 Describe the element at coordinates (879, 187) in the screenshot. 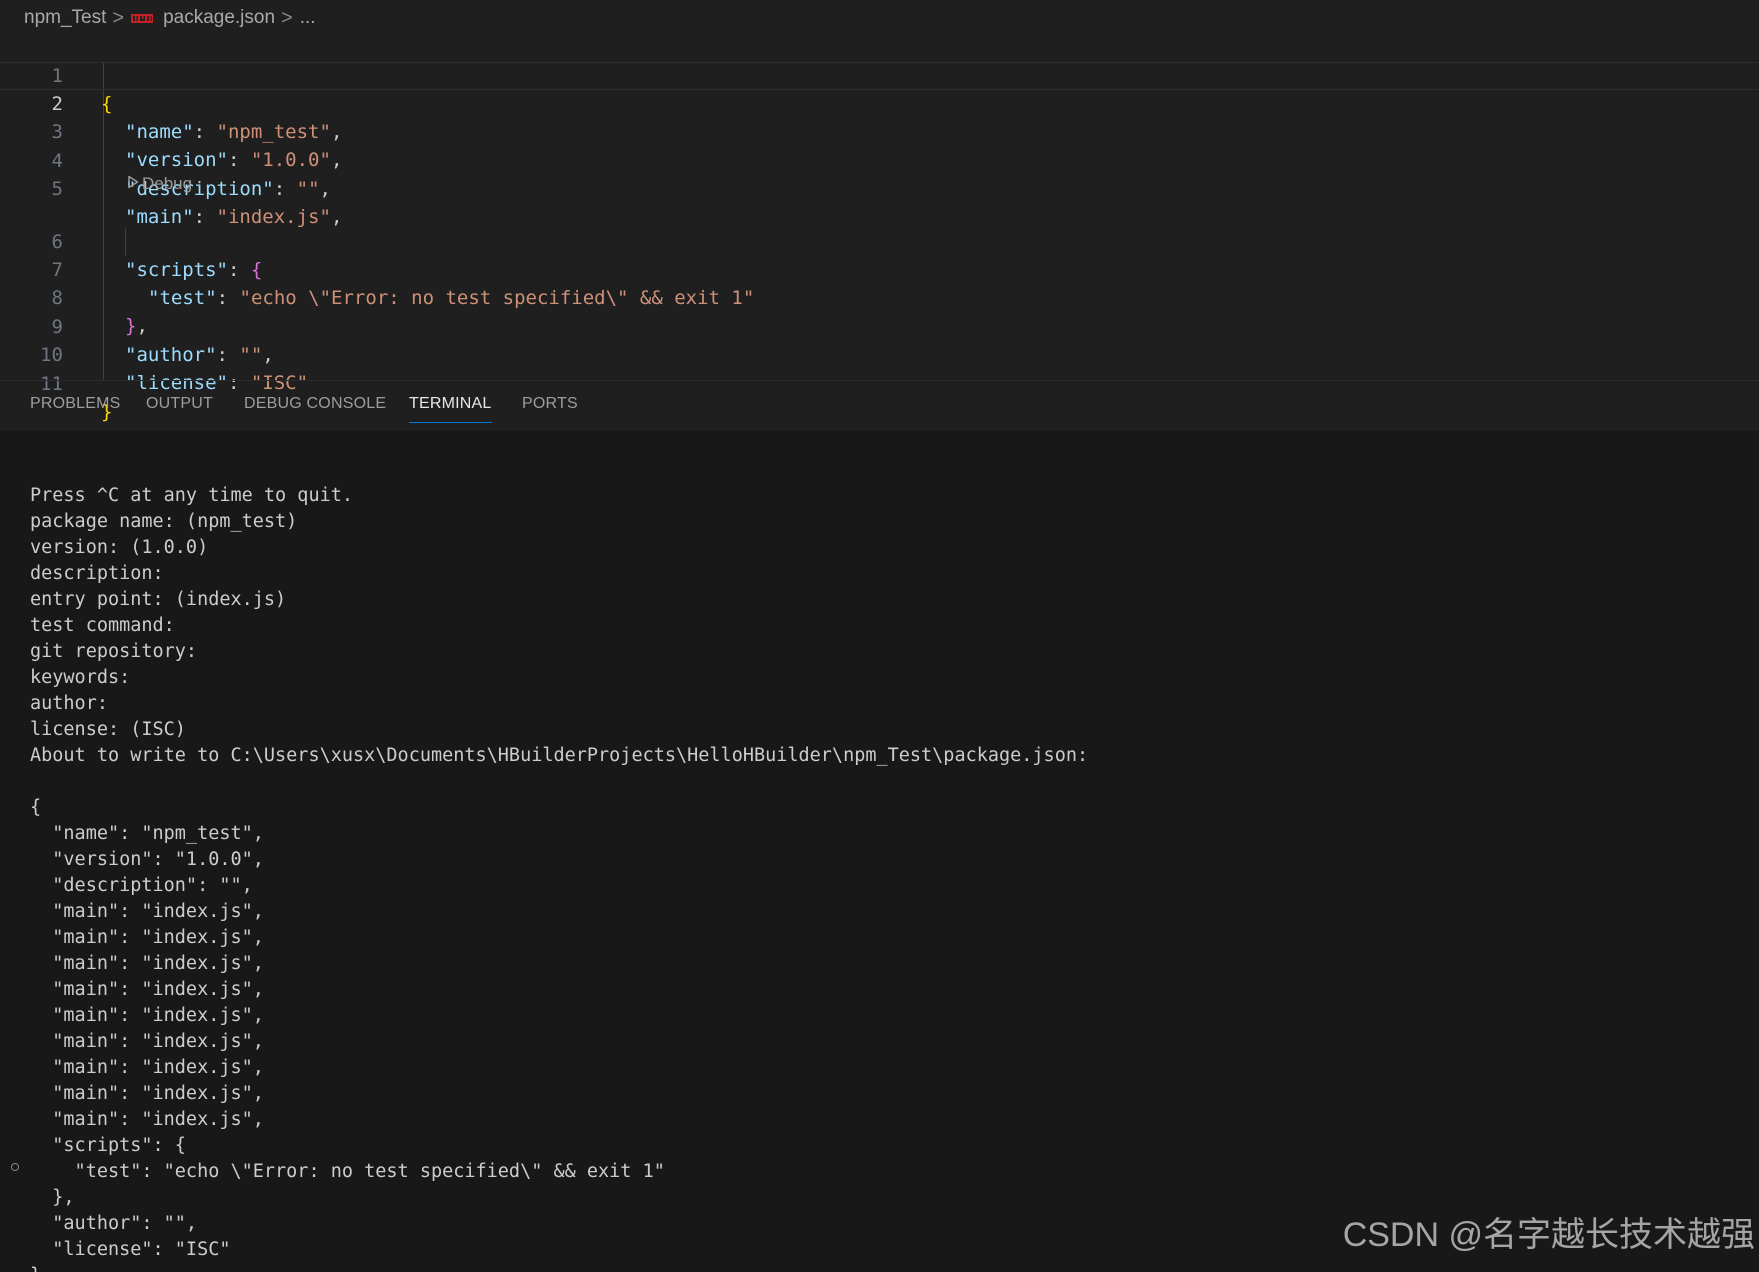

I see `code-line-5: 5 "main": "index.js",` at that location.